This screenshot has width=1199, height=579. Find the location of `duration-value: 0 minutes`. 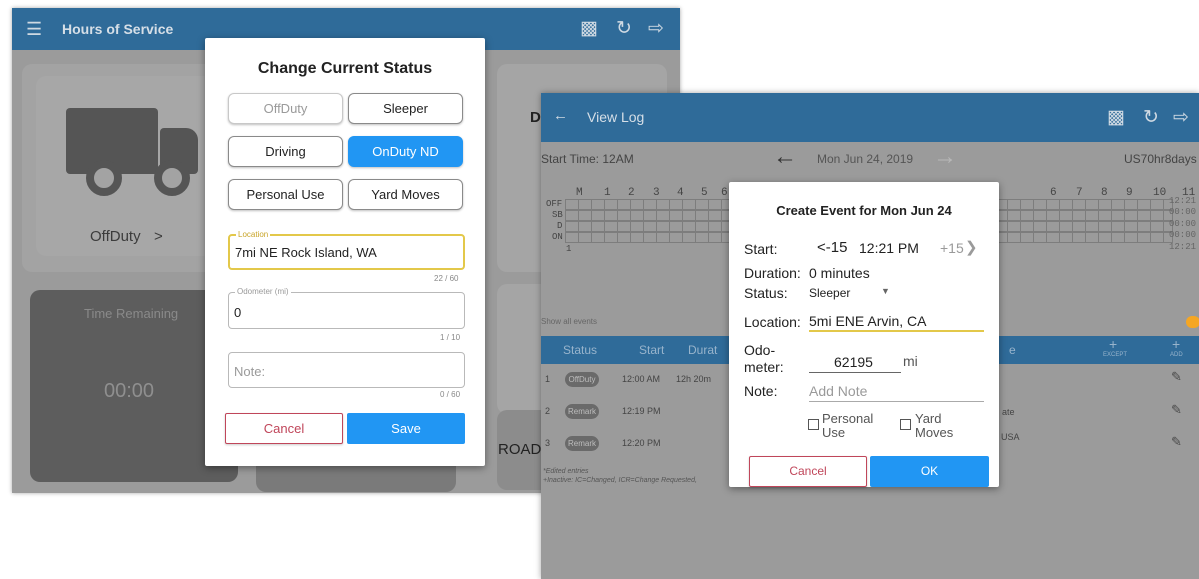

duration-value: 0 minutes is located at coordinates (839, 273).